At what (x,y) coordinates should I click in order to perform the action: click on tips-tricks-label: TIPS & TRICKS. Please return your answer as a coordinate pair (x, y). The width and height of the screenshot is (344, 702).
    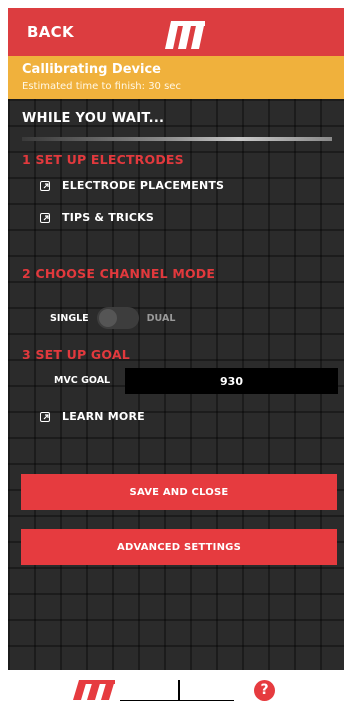
    Looking at the image, I should click on (108, 217).